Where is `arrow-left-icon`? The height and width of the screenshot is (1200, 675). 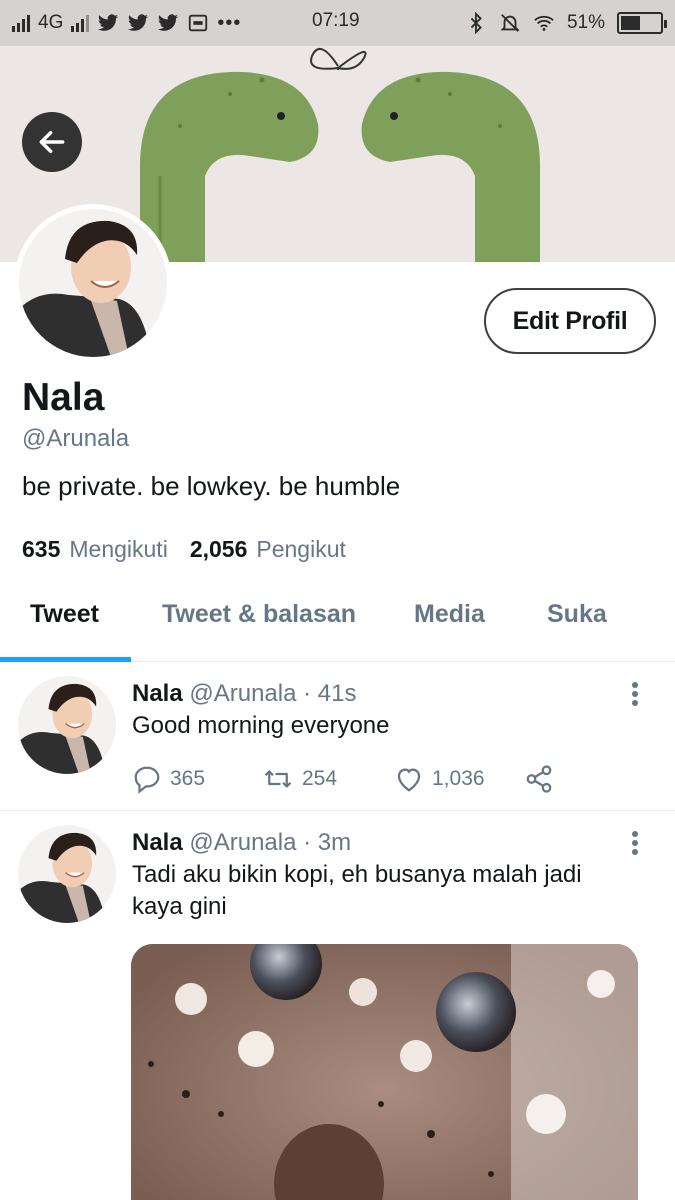 arrow-left-icon is located at coordinates (52, 142).